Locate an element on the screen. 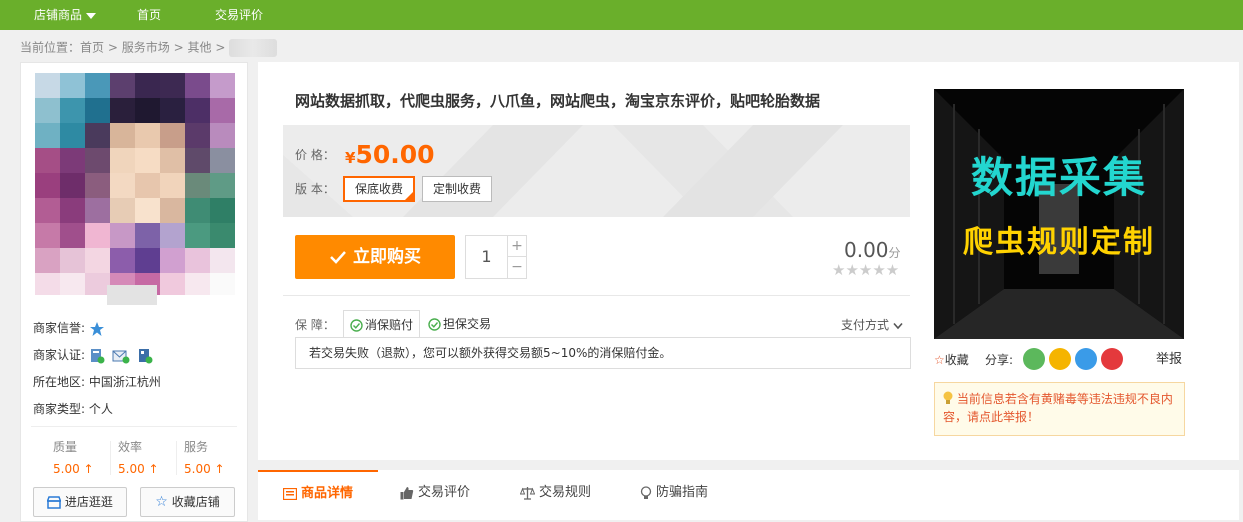 Image resolution: width=1243 pixels, height=522 pixels. email-verified-icon is located at coordinates (121, 356).